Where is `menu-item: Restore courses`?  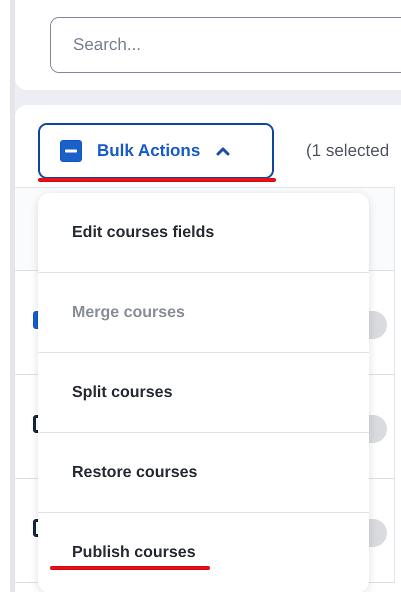
menu-item: Restore courses is located at coordinates (203, 473).